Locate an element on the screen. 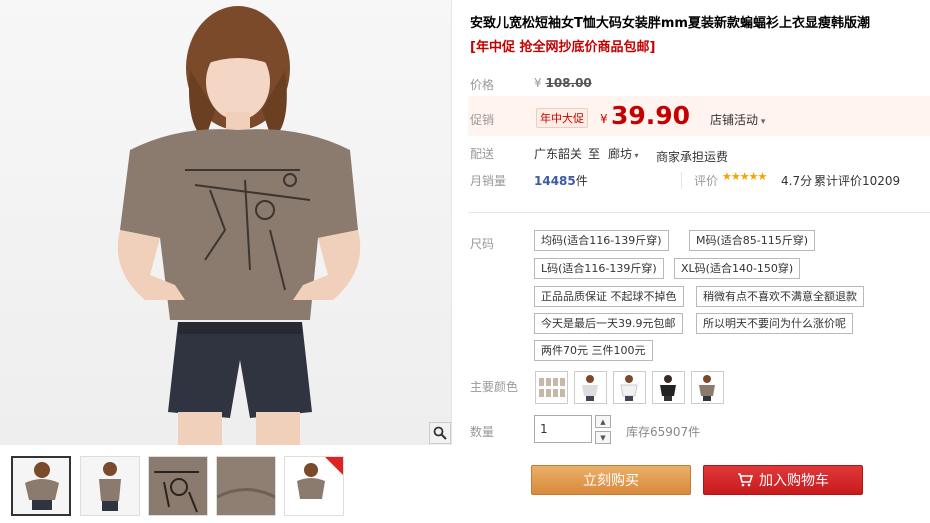  size-option: 所以明天不要问为什么涨价呢 is located at coordinates (774, 323).